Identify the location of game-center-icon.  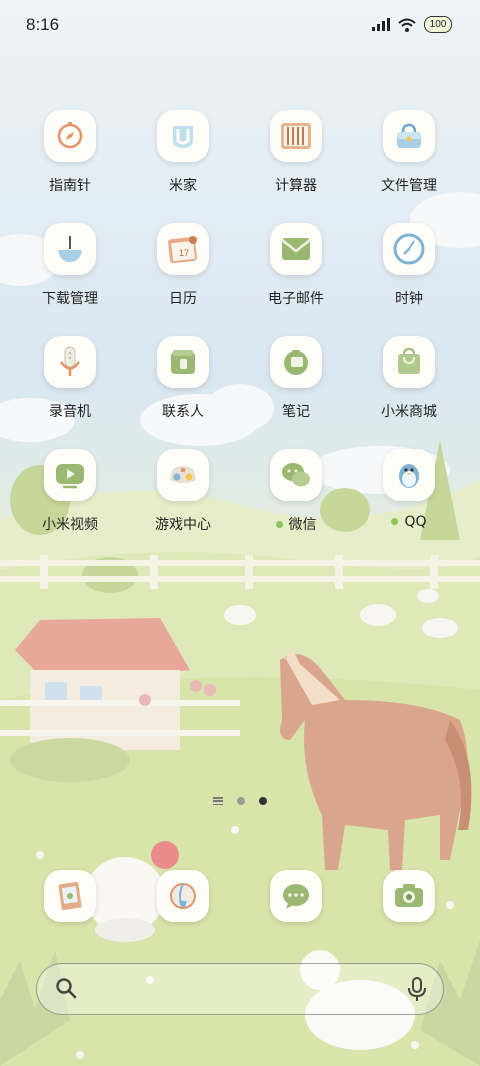
(183, 475).